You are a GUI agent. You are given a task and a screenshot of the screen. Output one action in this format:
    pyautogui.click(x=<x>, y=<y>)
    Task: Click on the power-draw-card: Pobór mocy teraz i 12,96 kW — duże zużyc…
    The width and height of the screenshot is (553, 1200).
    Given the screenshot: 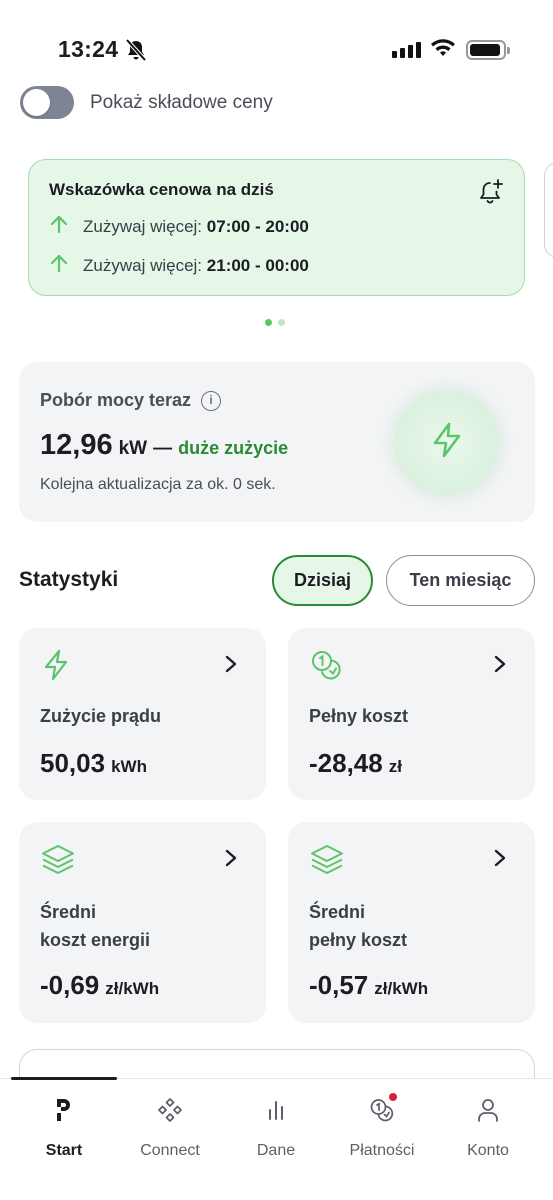 What is the action you would take?
    pyautogui.click(x=277, y=442)
    